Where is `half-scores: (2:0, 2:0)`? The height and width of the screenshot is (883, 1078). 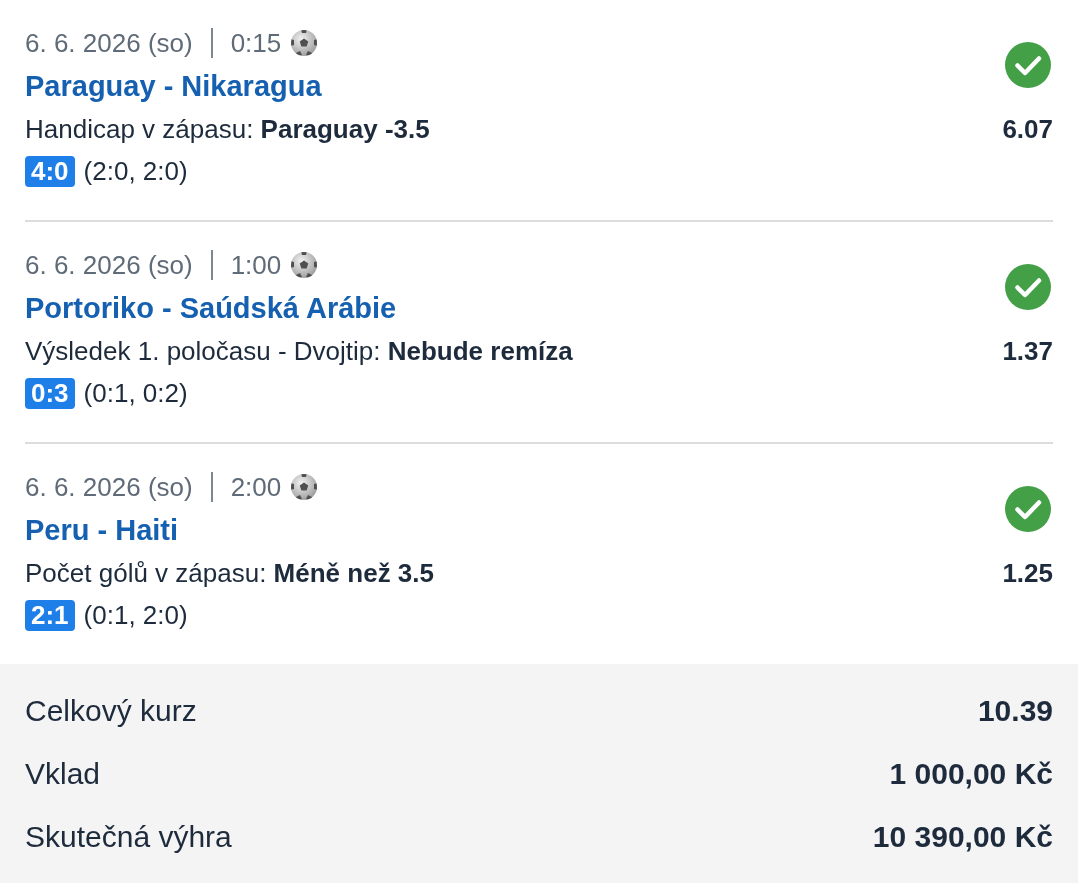 half-scores: (2:0, 2:0) is located at coordinates (135, 171).